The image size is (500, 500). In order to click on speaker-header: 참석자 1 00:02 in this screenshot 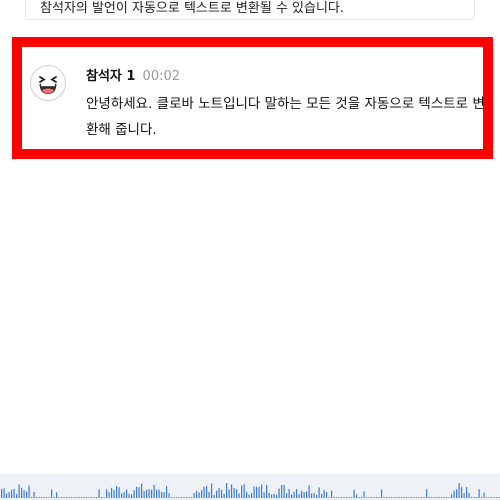, I will do `click(133, 74)`.